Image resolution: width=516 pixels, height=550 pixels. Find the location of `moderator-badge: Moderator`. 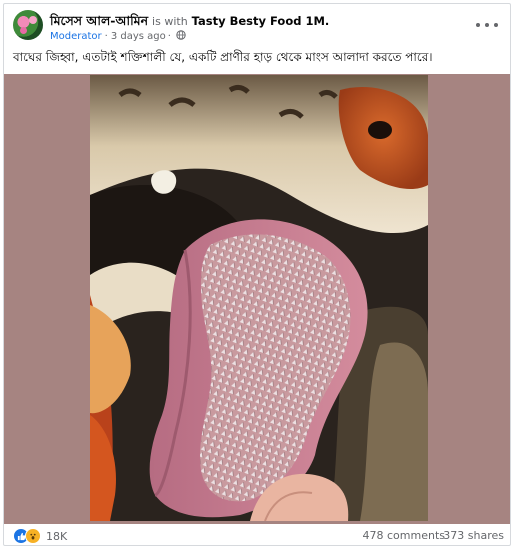

moderator-badge: Moderator is located at coordinates (76, 36).